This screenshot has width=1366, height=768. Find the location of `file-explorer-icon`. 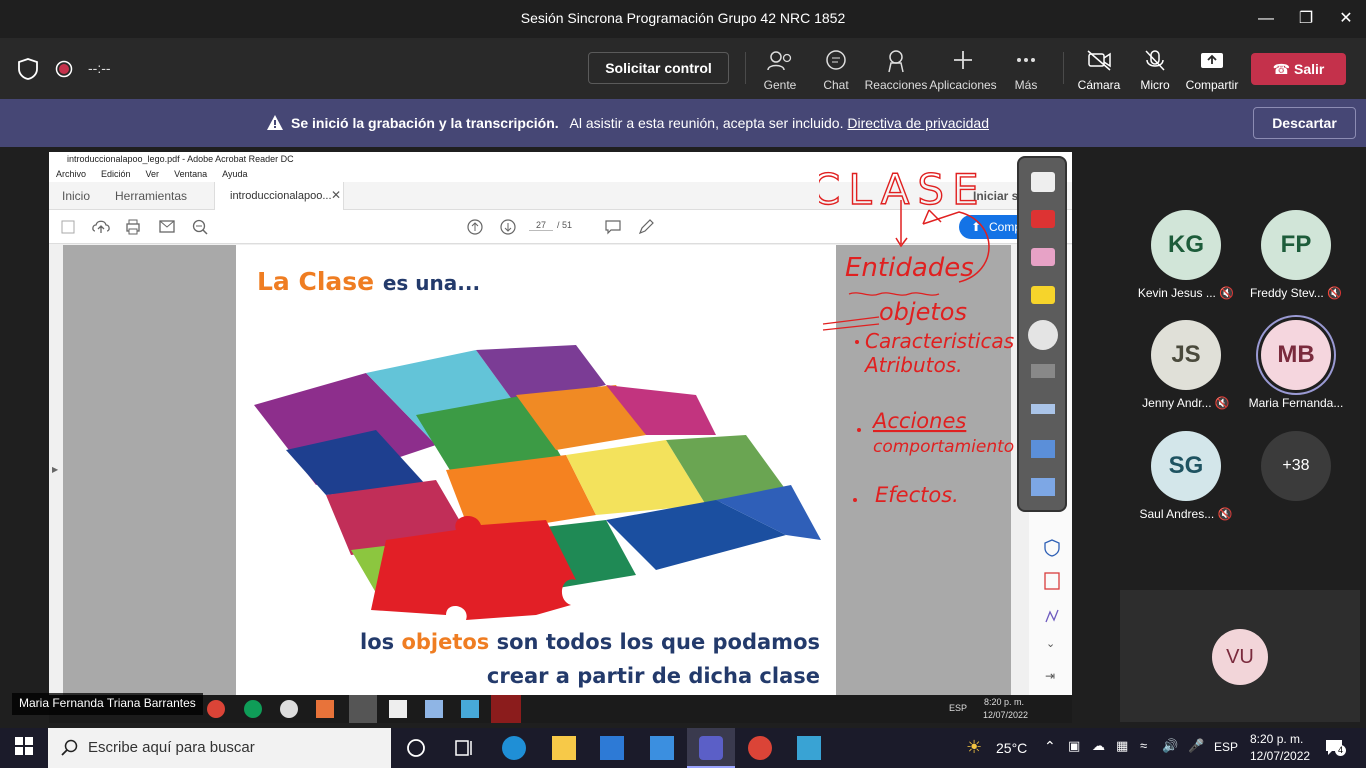

file-explorer-icon is located at coordinates (564, 748).